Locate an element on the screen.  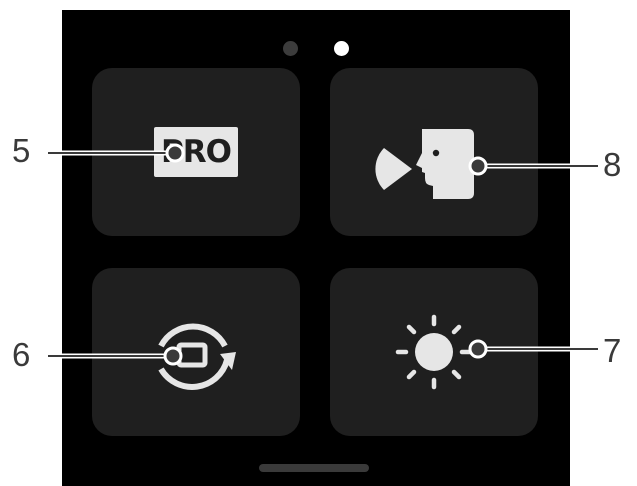
pro-badge-text: PRO is located at coordinates (196, 152).